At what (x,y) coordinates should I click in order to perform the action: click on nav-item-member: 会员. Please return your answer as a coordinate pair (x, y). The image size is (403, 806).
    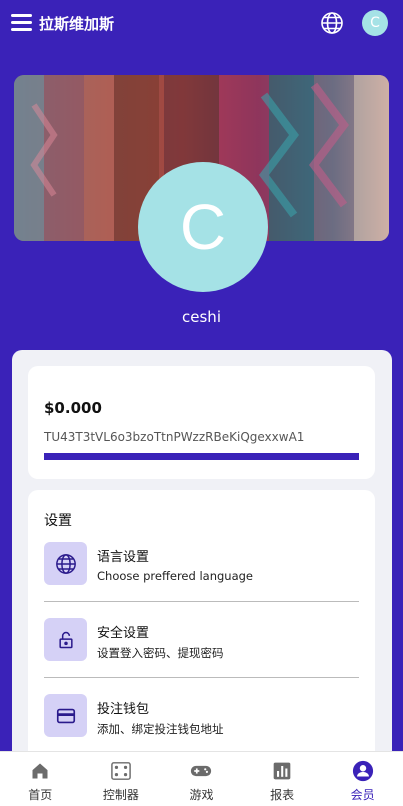
    Looking at the image, I should click on (362, 779).